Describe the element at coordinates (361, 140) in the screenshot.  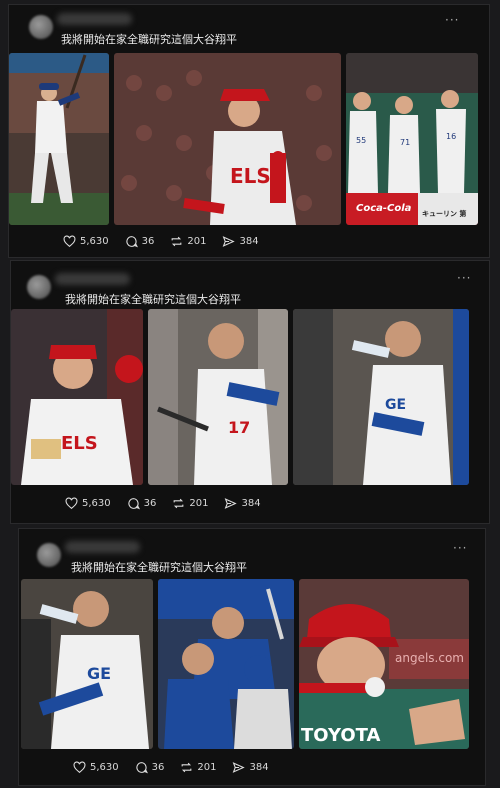
I see `svg-text: 55` at that location.